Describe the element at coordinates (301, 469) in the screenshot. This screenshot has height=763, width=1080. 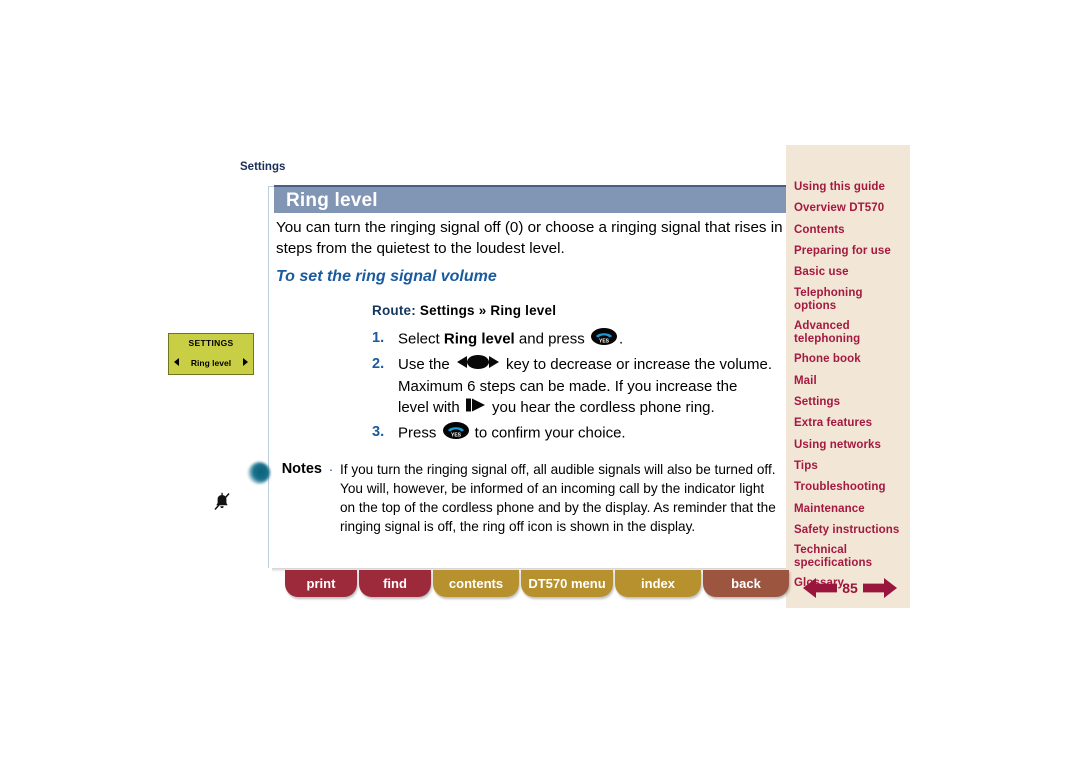
I see `notes-label: Notes` at that location.